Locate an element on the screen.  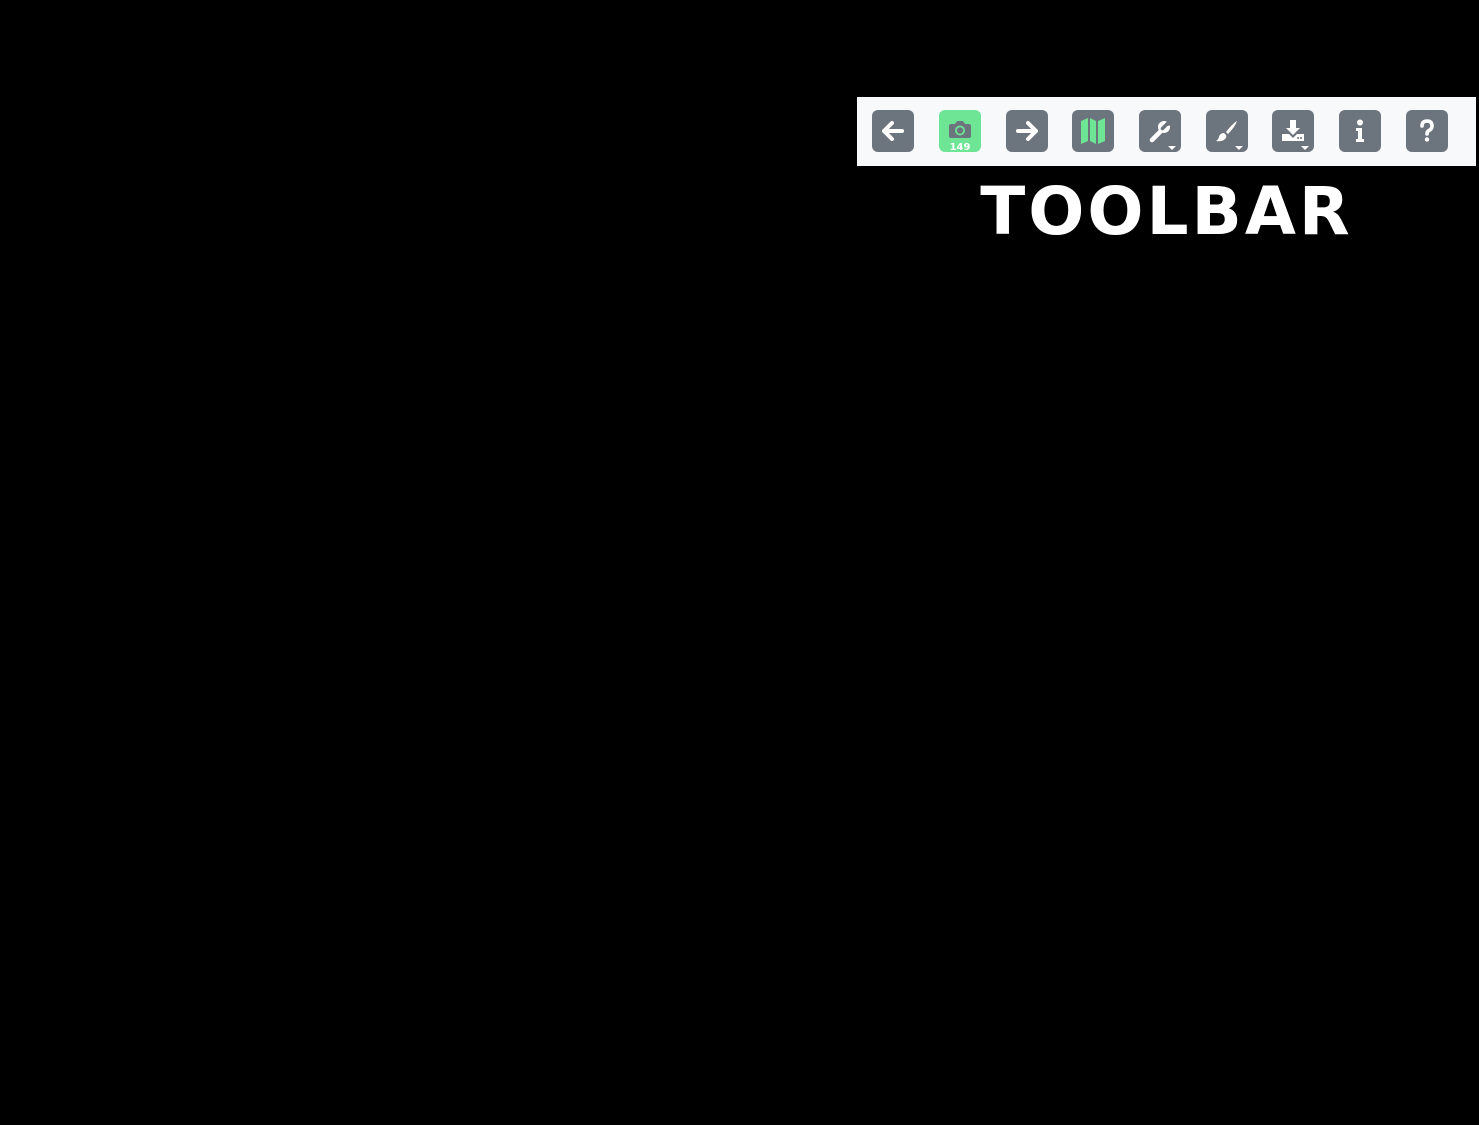
photo-button: 149 is located at coordinates (960, 131).